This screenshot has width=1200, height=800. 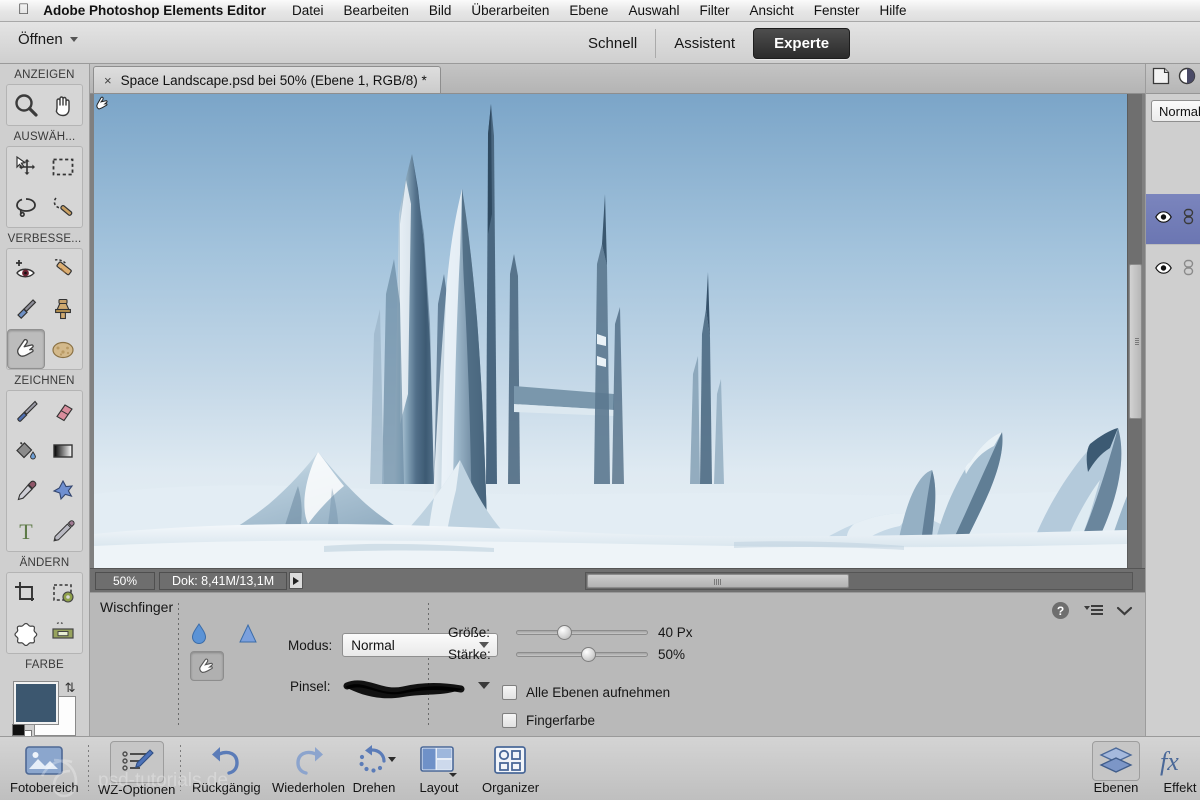 What do you see at coordinates (64, 491) in the screenshot?
I see `custom-shape-tool` at bounding box center [64, 491].